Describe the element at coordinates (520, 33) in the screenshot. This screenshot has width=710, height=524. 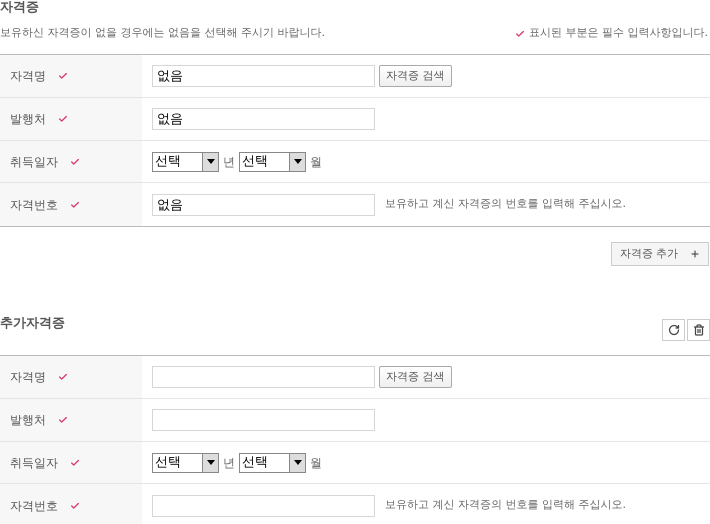
I see `required-check-icon` at that location.